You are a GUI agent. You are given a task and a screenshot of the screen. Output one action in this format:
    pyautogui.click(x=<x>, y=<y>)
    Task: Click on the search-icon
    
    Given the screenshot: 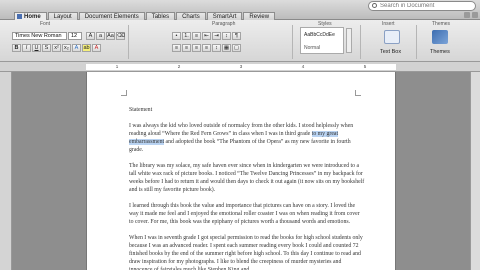 What is the action you would take?
    pyautogui.click(x=374, y=5)
    